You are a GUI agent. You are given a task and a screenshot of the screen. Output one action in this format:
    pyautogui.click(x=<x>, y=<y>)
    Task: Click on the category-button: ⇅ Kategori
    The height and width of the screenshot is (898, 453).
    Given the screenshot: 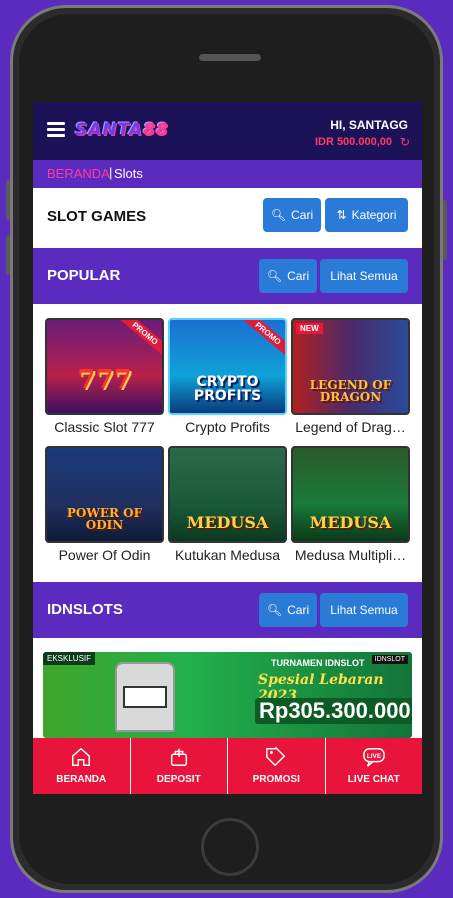 What is the action you would take?
    pyautogui.click(x=366, y=215)
    